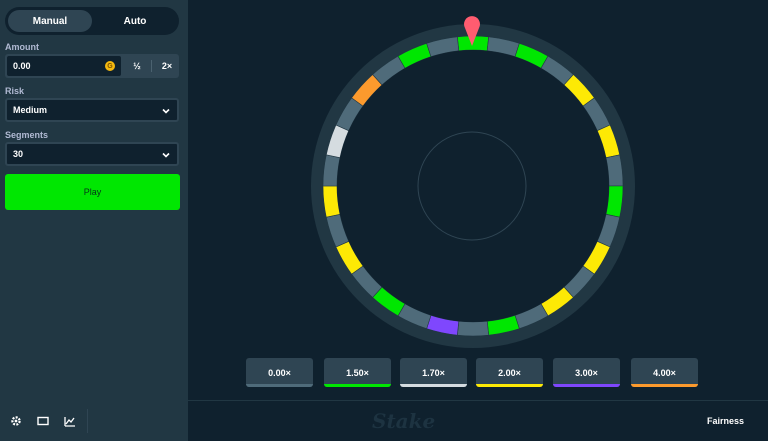 The width and height of the screenshot is (768, 441). I want to click on multiplier-chip: 1.70×, so click(433, 372).